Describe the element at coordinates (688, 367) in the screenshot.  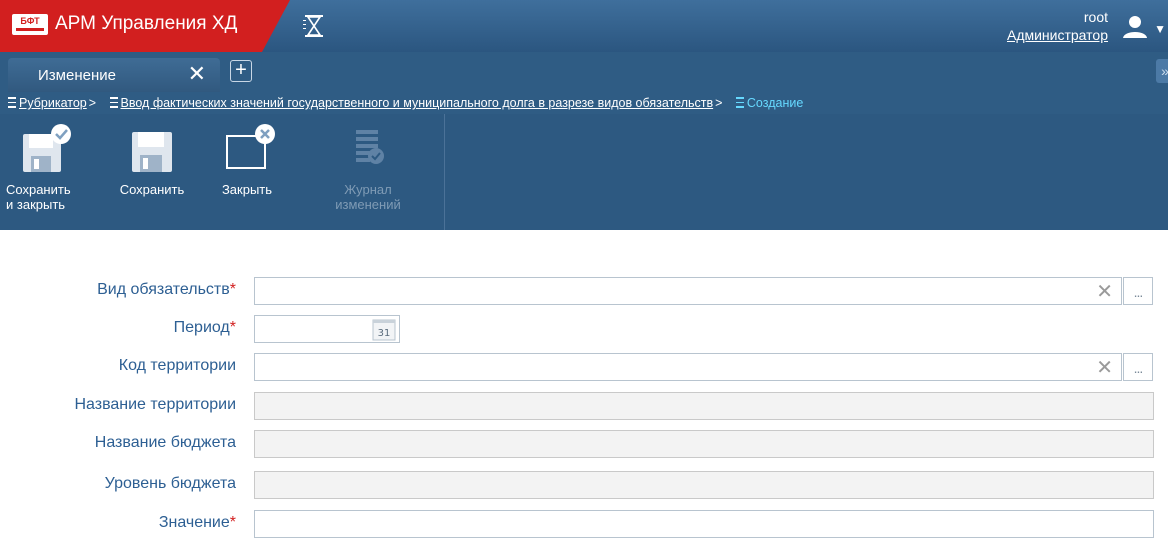
I see `territory-code-field: ✕` at that location.